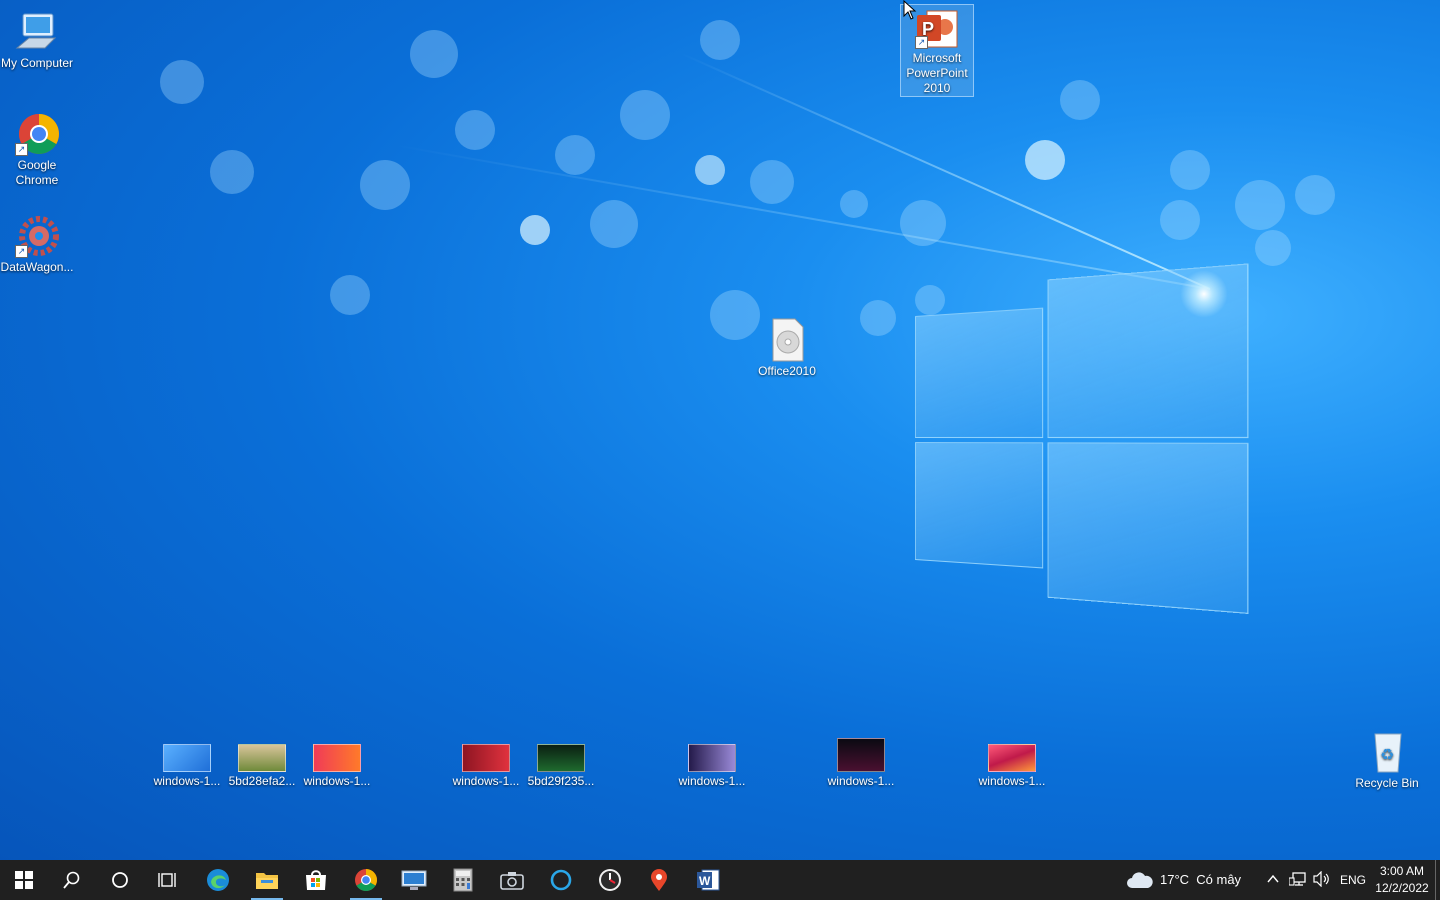 The image size is (1440, 900). I want to click on taskbar: W 17°C Có mây ENG 3:00 AM 12/2/2022, so click(720, 880).